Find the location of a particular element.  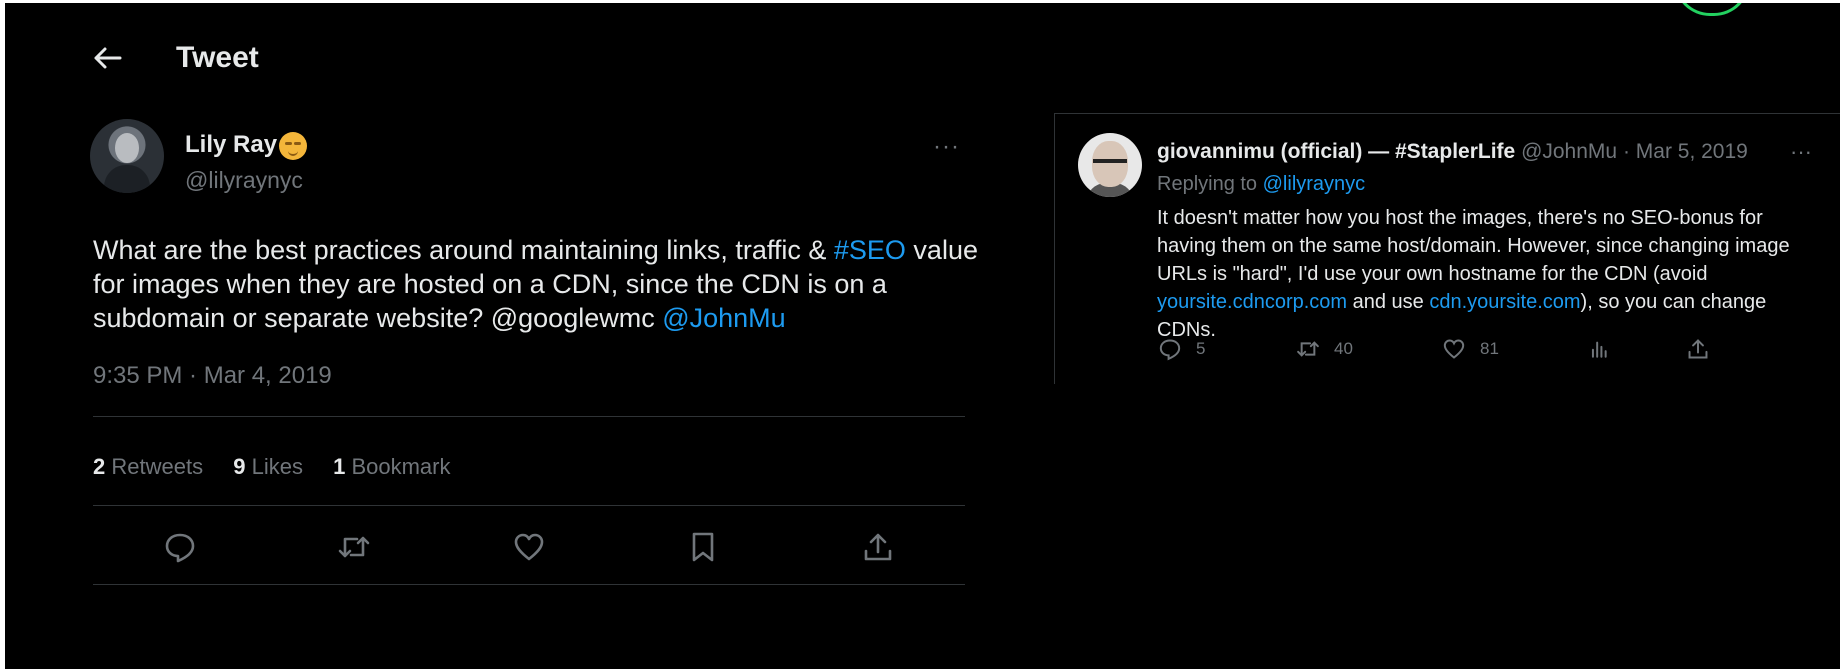

relieved-face-emoji-icon is located at coordinates (293, 146).